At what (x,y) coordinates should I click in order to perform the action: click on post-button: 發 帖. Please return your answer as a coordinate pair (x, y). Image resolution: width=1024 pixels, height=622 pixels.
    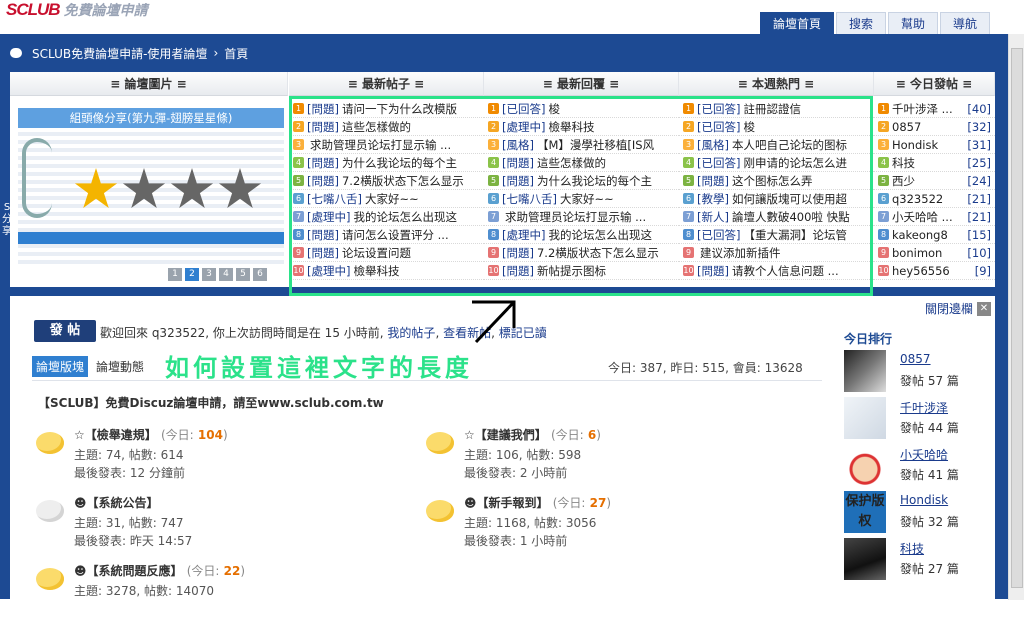
    Looking at the image, I should click on (65, 331).